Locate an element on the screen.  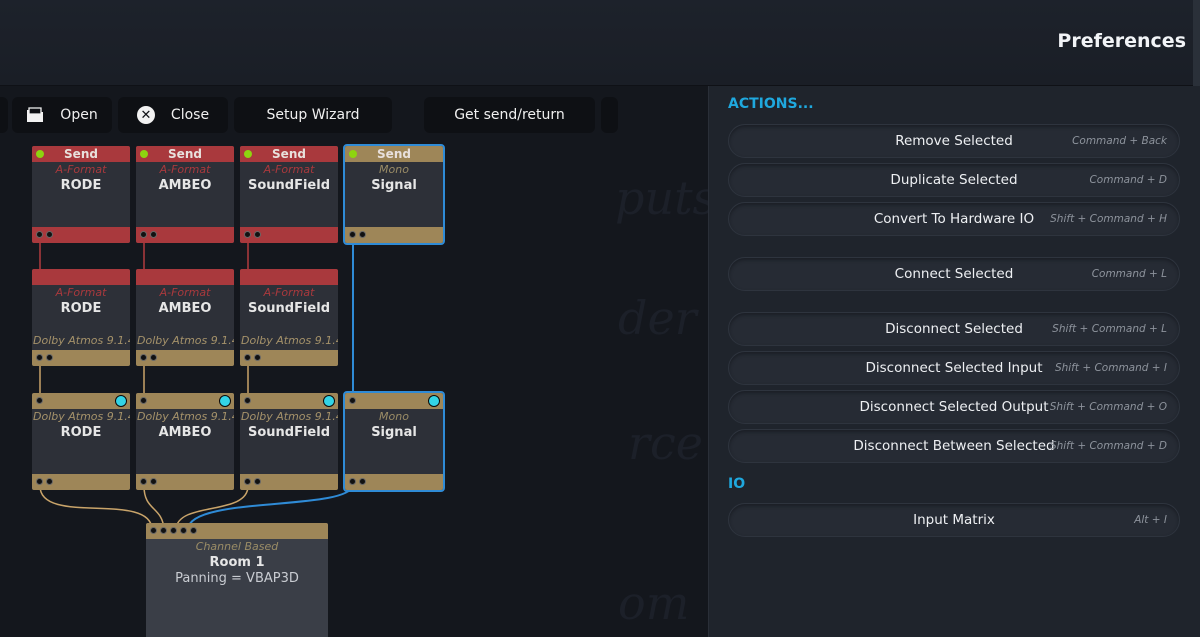
open-button: Open is located at coordinates (62, 115).